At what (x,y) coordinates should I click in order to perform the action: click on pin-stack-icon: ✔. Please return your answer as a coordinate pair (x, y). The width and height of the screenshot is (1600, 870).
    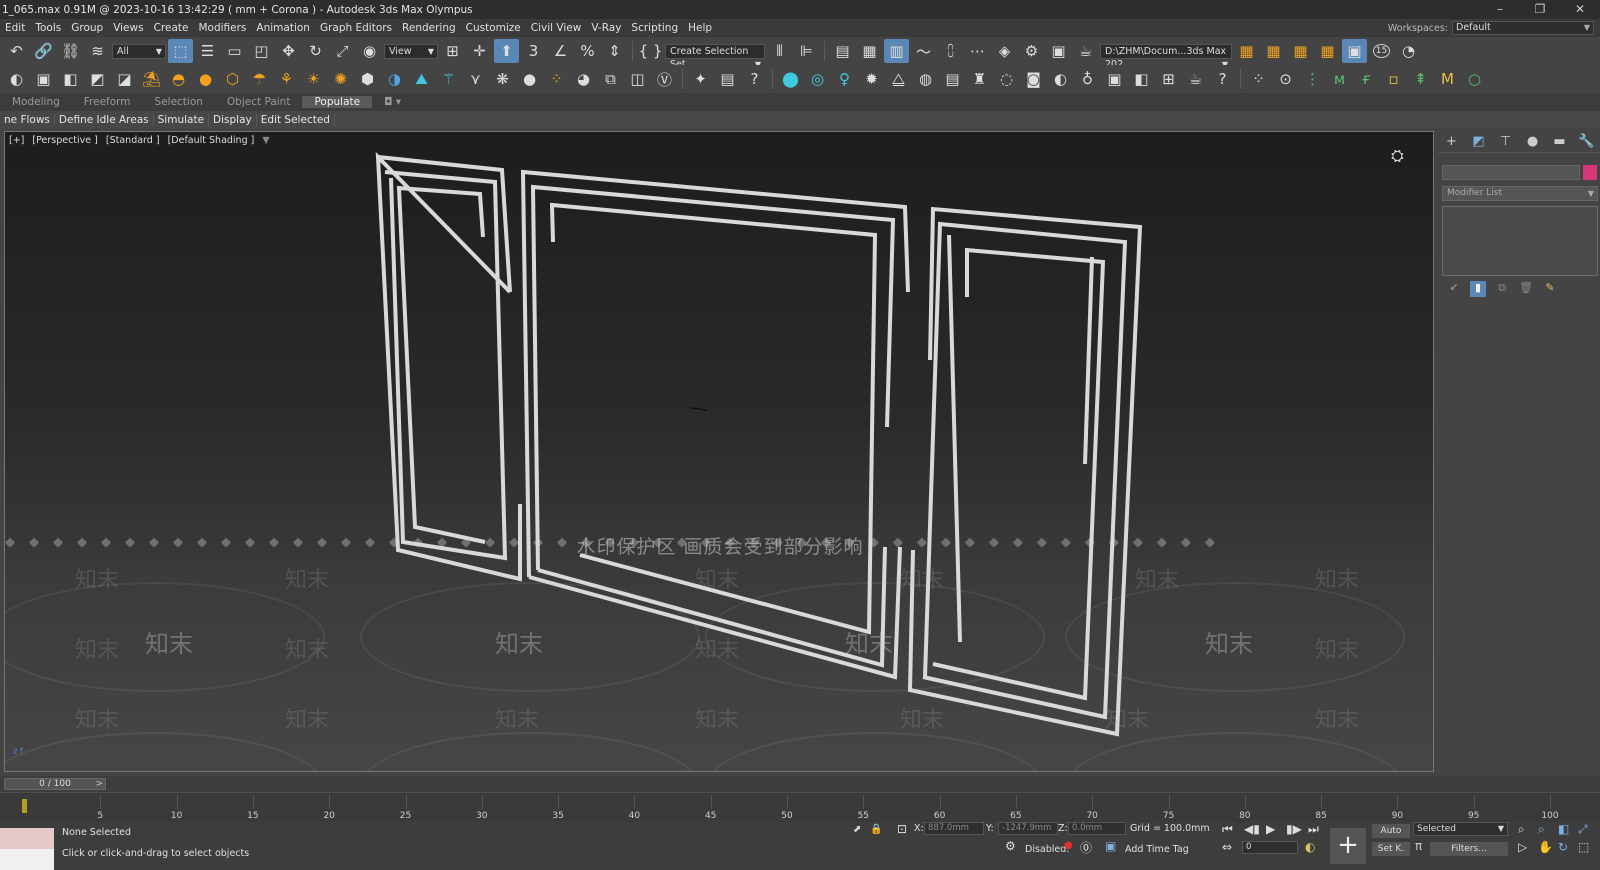
    Looking at the image, I should click on (1454, 289).